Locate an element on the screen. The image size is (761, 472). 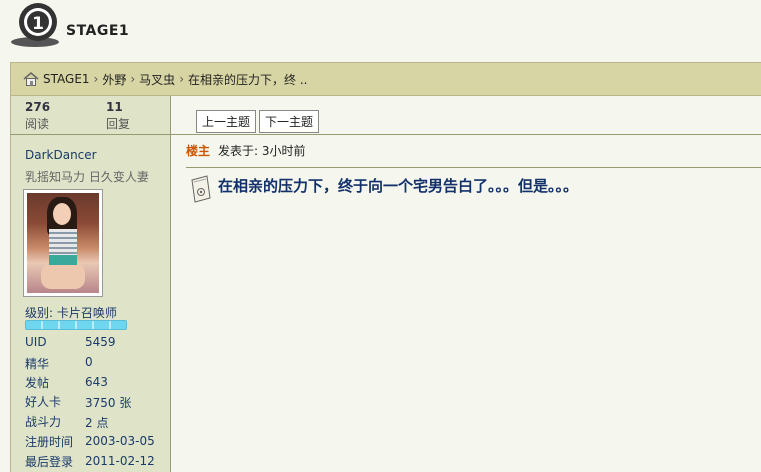
replies-stat: 11 回复 is located at coordinates (118, 116).